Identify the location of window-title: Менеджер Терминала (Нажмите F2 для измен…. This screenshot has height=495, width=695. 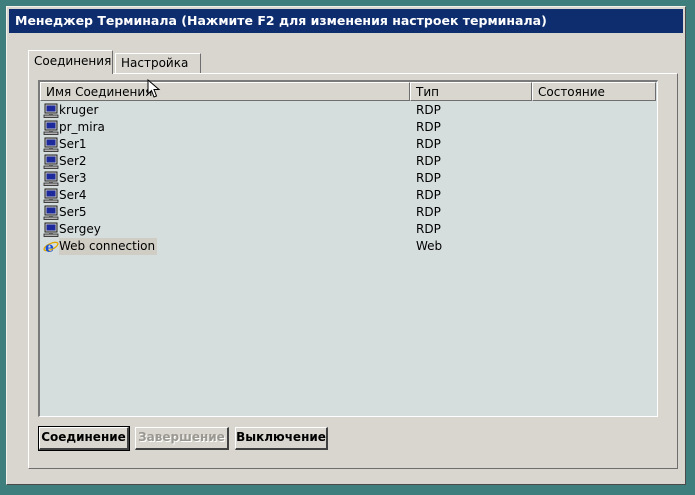
(346, 21).